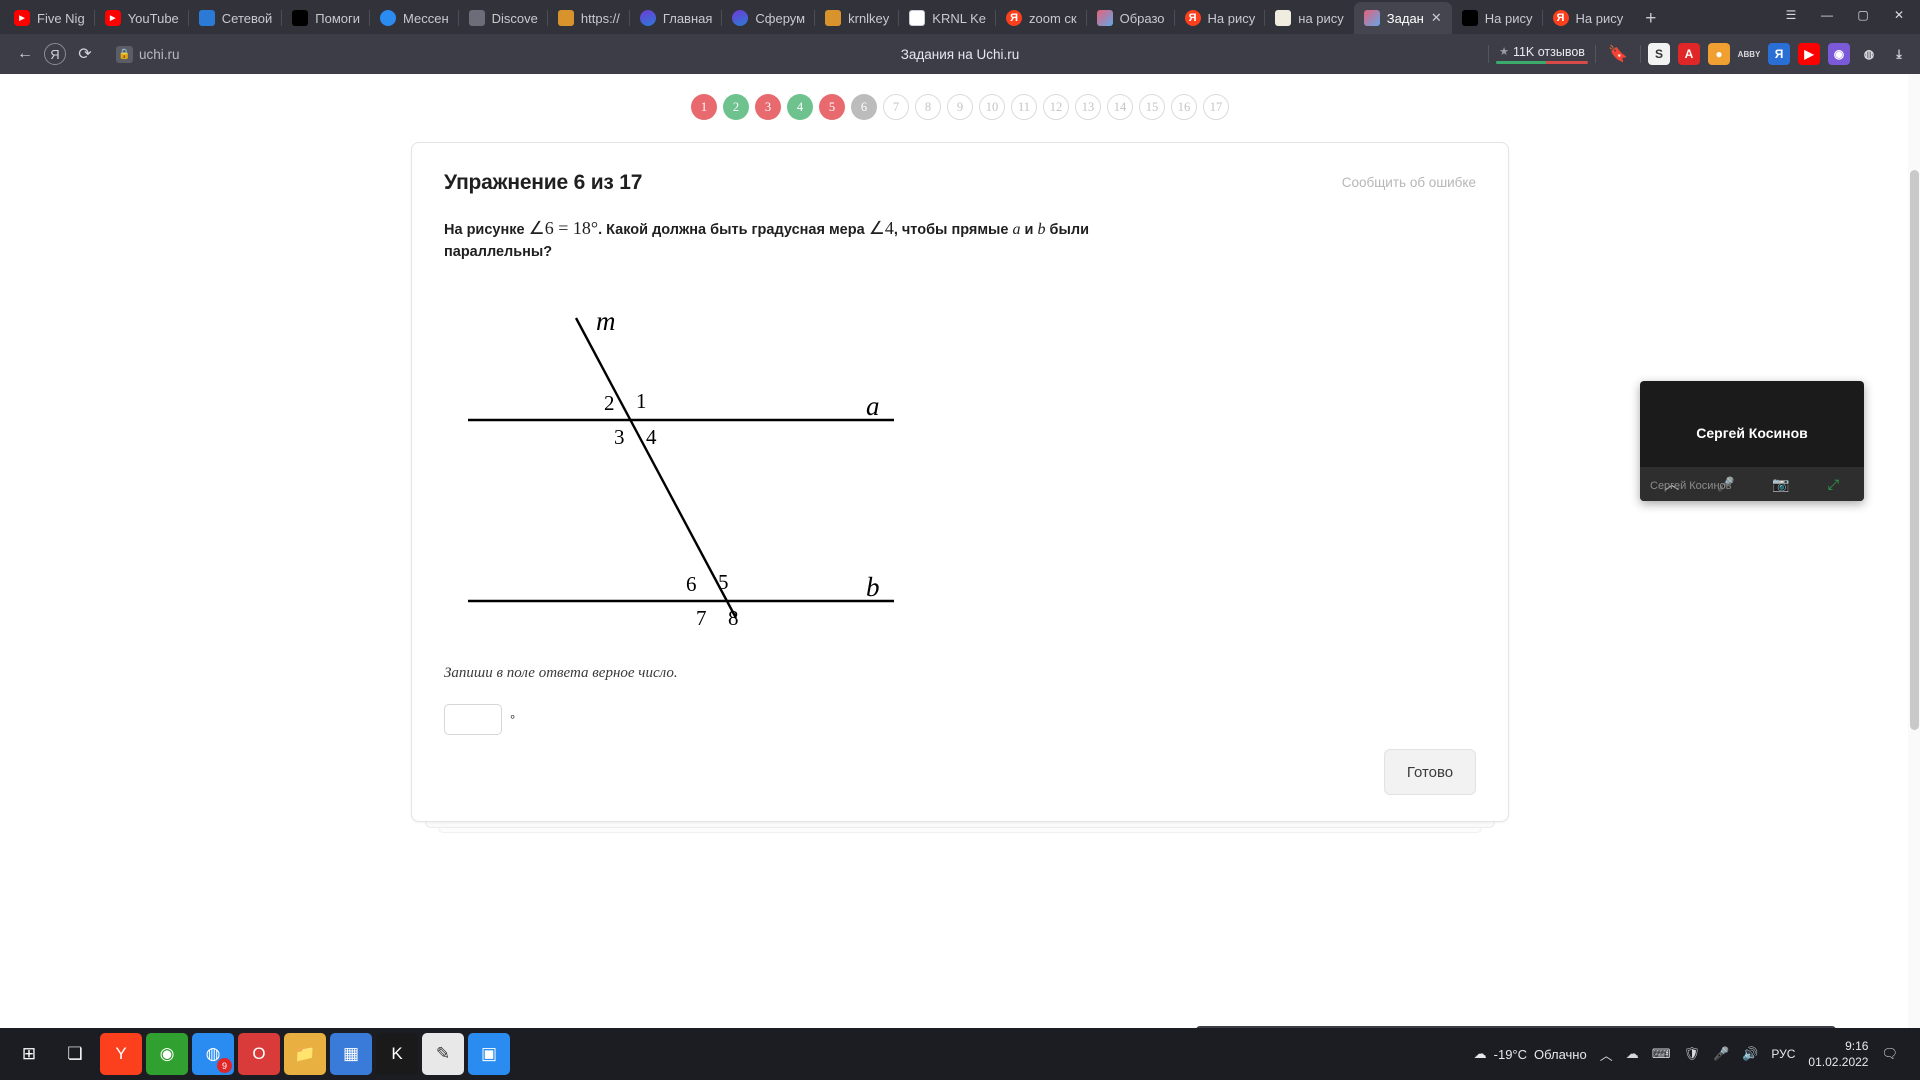 The image size is (1920, 1080). I want to click on chevron-up-icon: ︿, so click(1606, 1054).